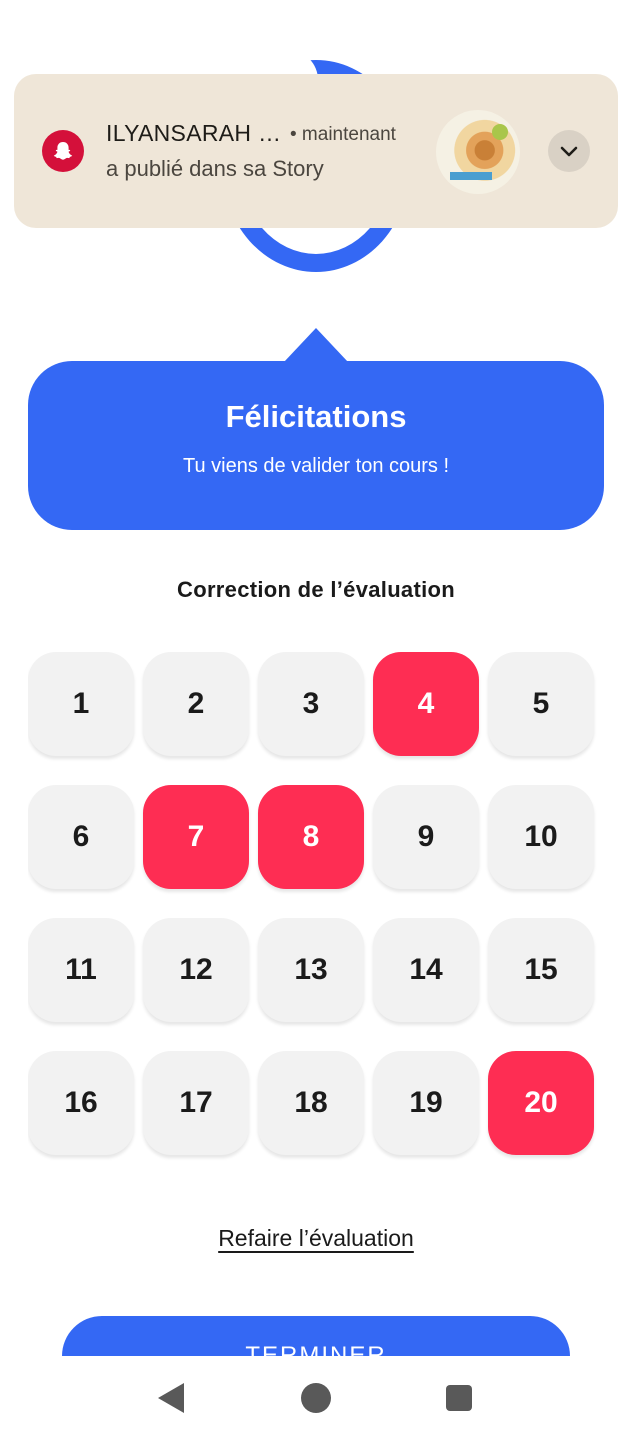  What do you see at coordinates (311, 704) in the screenshot?
I see `question-cell: 3` at bounding box center [311, 704].